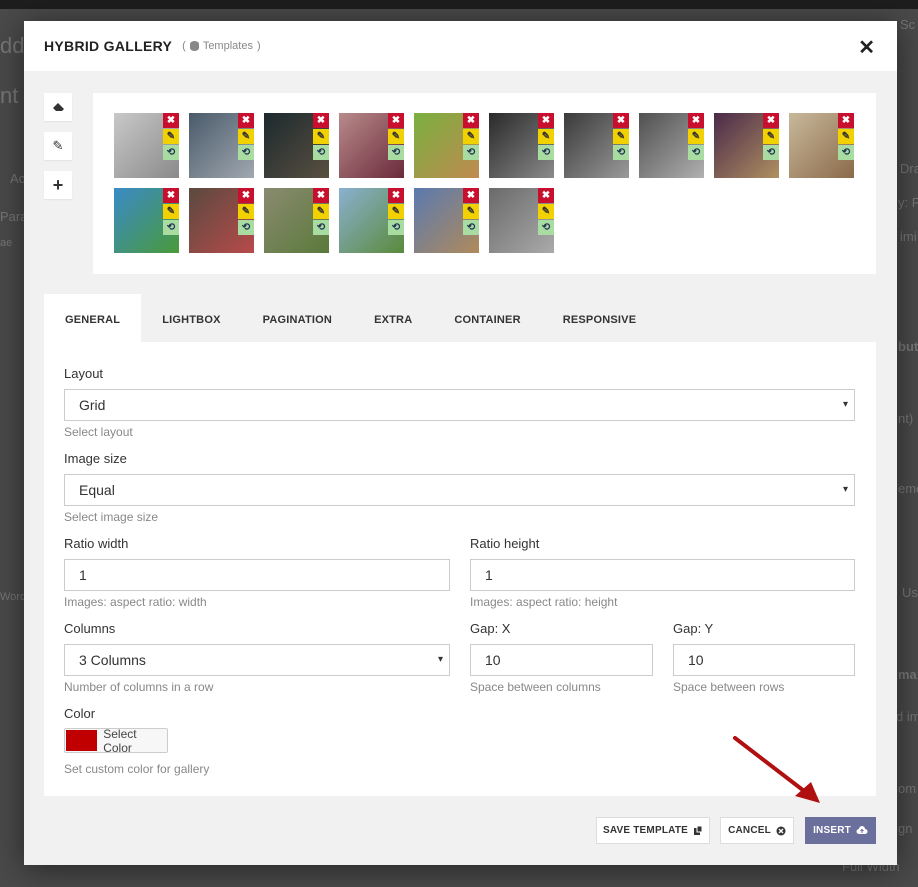  I want to click on chevron-down-icon: ▾, so click(440, 659).